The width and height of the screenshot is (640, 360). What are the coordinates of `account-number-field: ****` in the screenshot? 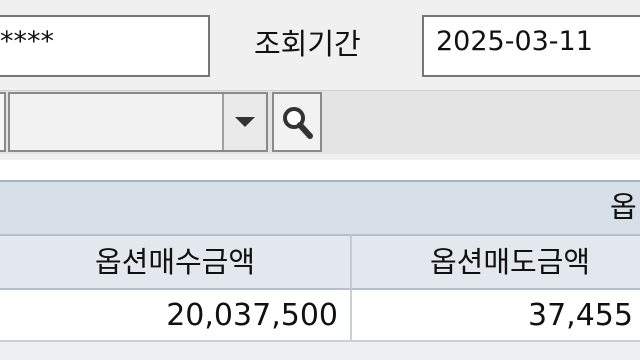 It's located at (105, 46).